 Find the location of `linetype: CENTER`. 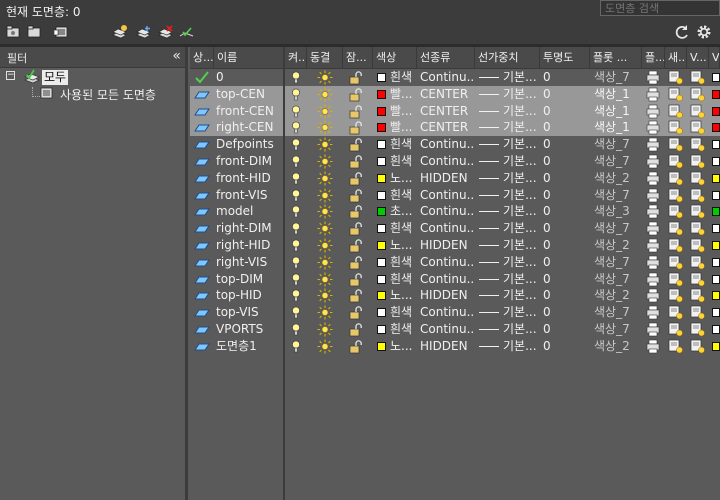

linetype: CENTER is located at coordinates (447, 94).